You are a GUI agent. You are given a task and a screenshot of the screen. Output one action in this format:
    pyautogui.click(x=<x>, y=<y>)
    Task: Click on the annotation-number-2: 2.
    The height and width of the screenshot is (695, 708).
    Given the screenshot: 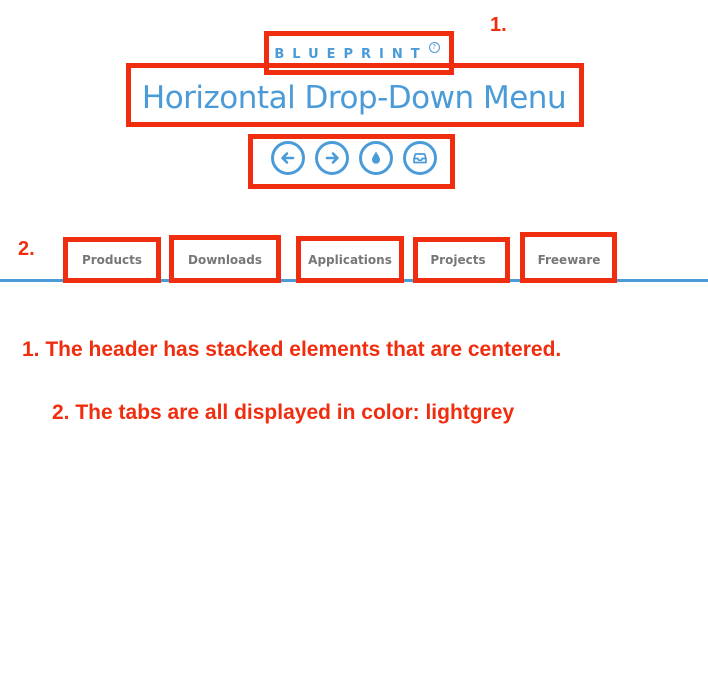 What is the action you would take?
    pyautogui.click(x=26, y=249)
    